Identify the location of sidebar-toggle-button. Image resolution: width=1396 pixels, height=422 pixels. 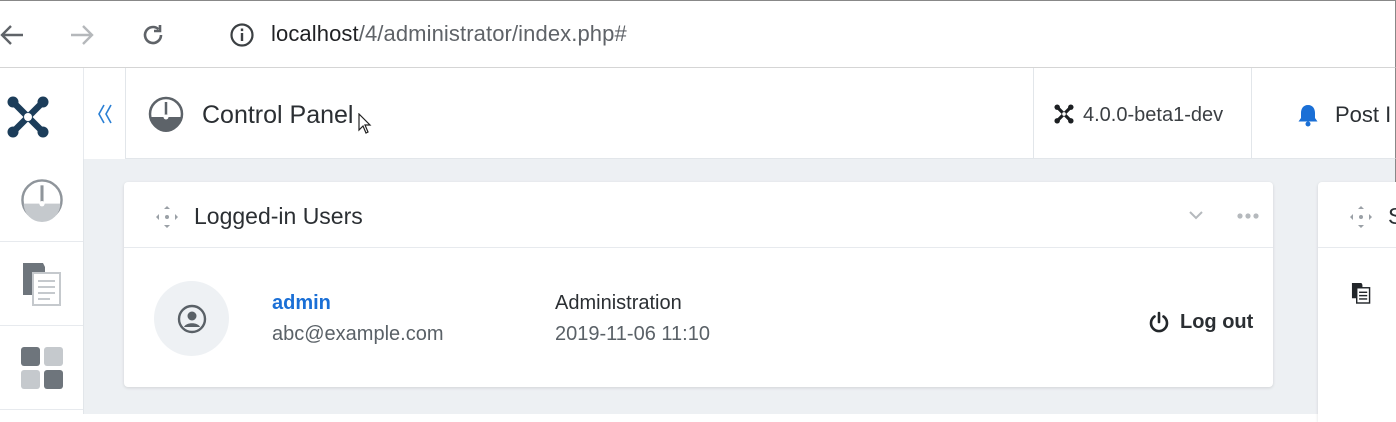
(105, 113).